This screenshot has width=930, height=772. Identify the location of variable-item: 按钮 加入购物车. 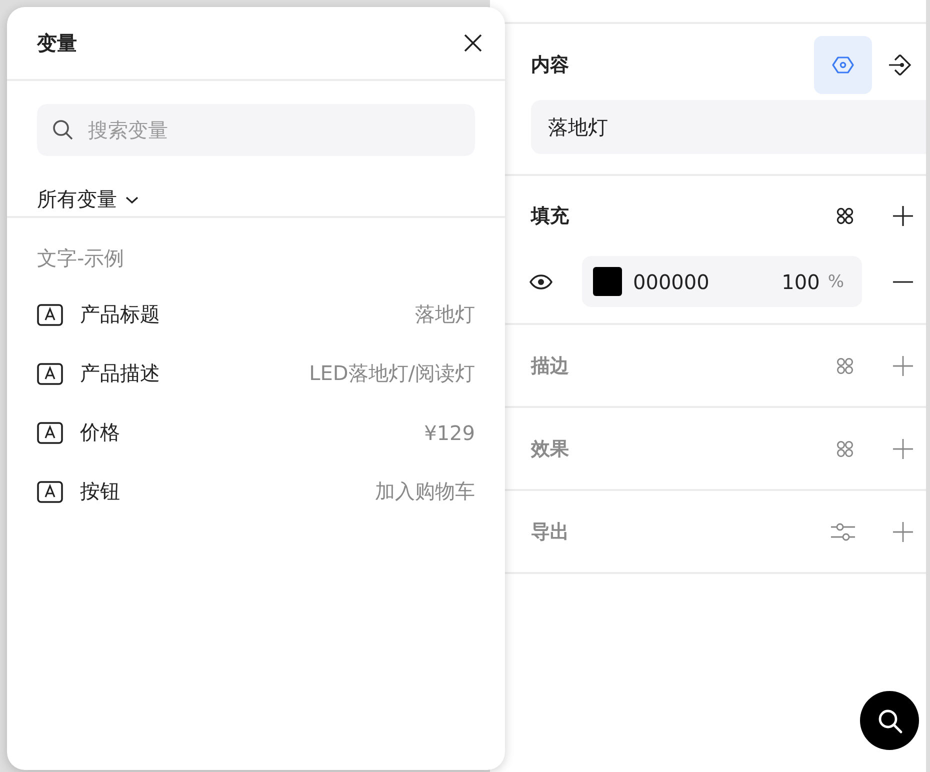
(256, 491).